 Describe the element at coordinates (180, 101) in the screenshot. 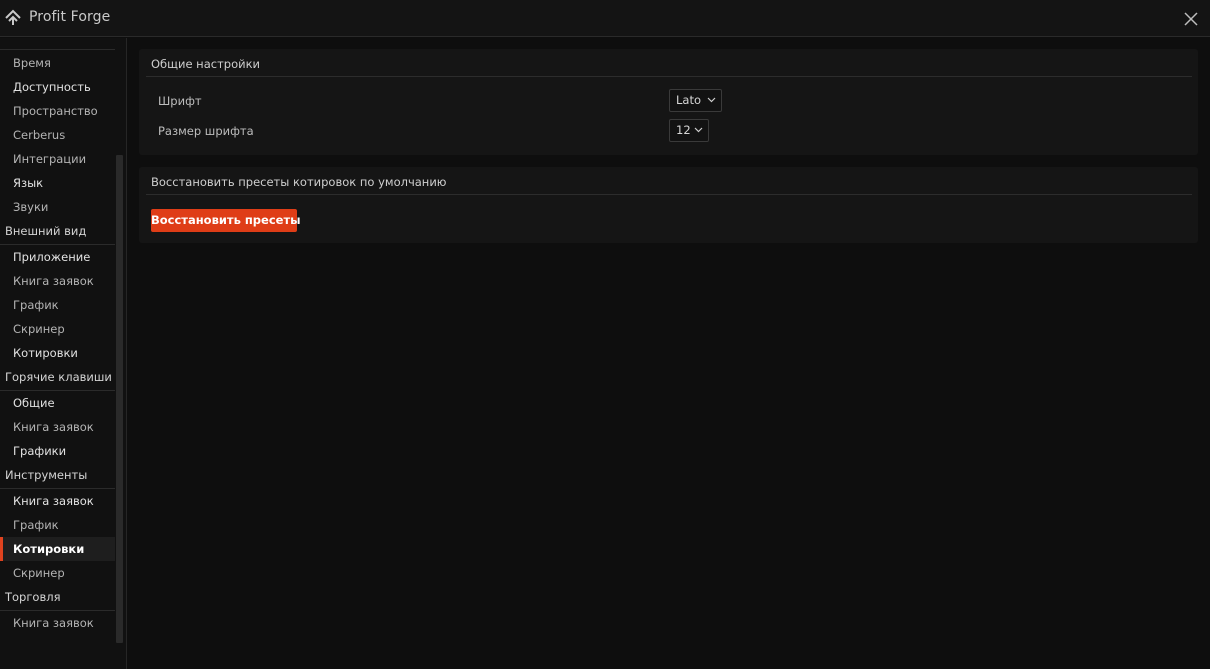

I see `font-label: Шрифт` at that location.